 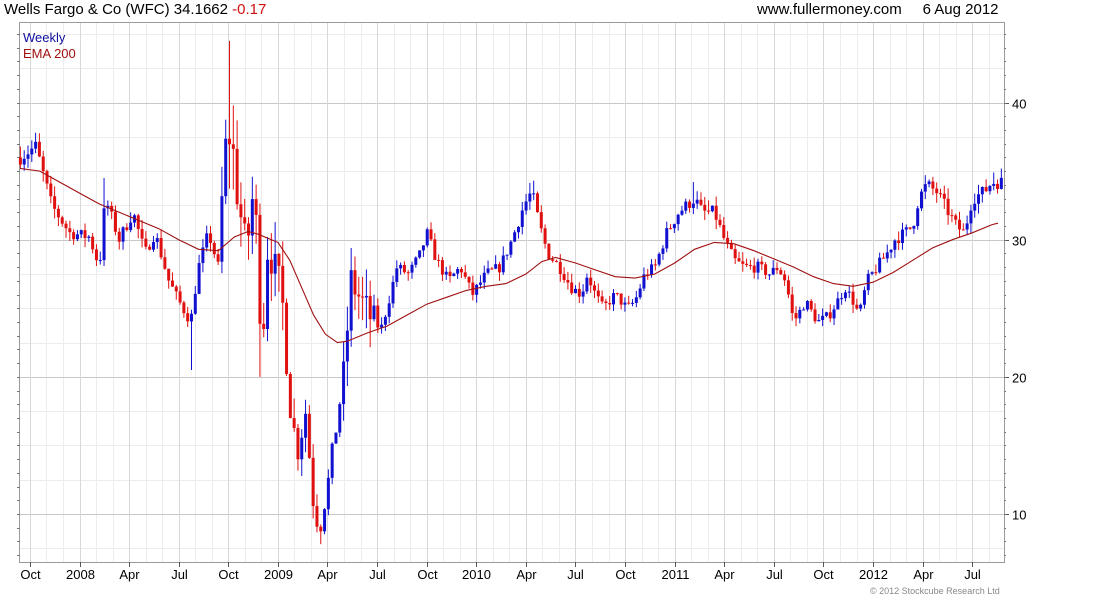 What do you see at coordinates (935, 591) in the screenshot?
I see `copyright: © 2012 Stockcube Research Ltd` at bounding box center [935, 591].